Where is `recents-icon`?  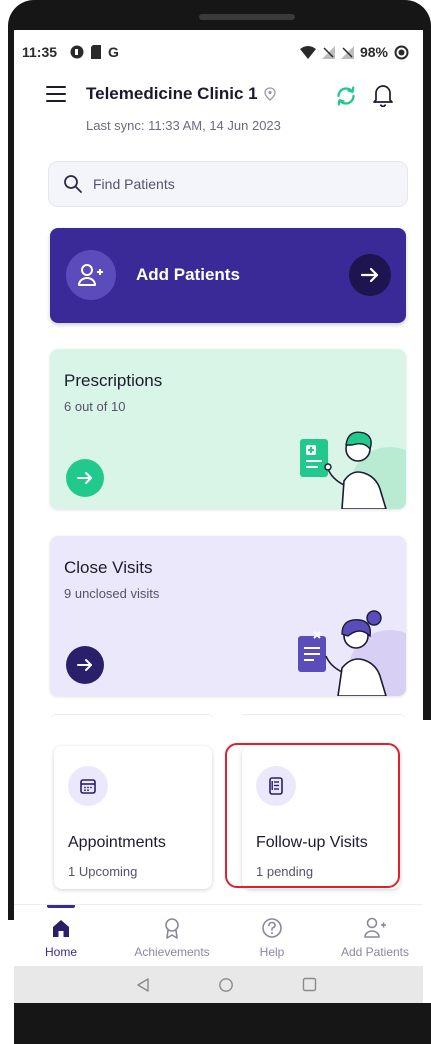
recents-icon is located at coordinates (309, 984).